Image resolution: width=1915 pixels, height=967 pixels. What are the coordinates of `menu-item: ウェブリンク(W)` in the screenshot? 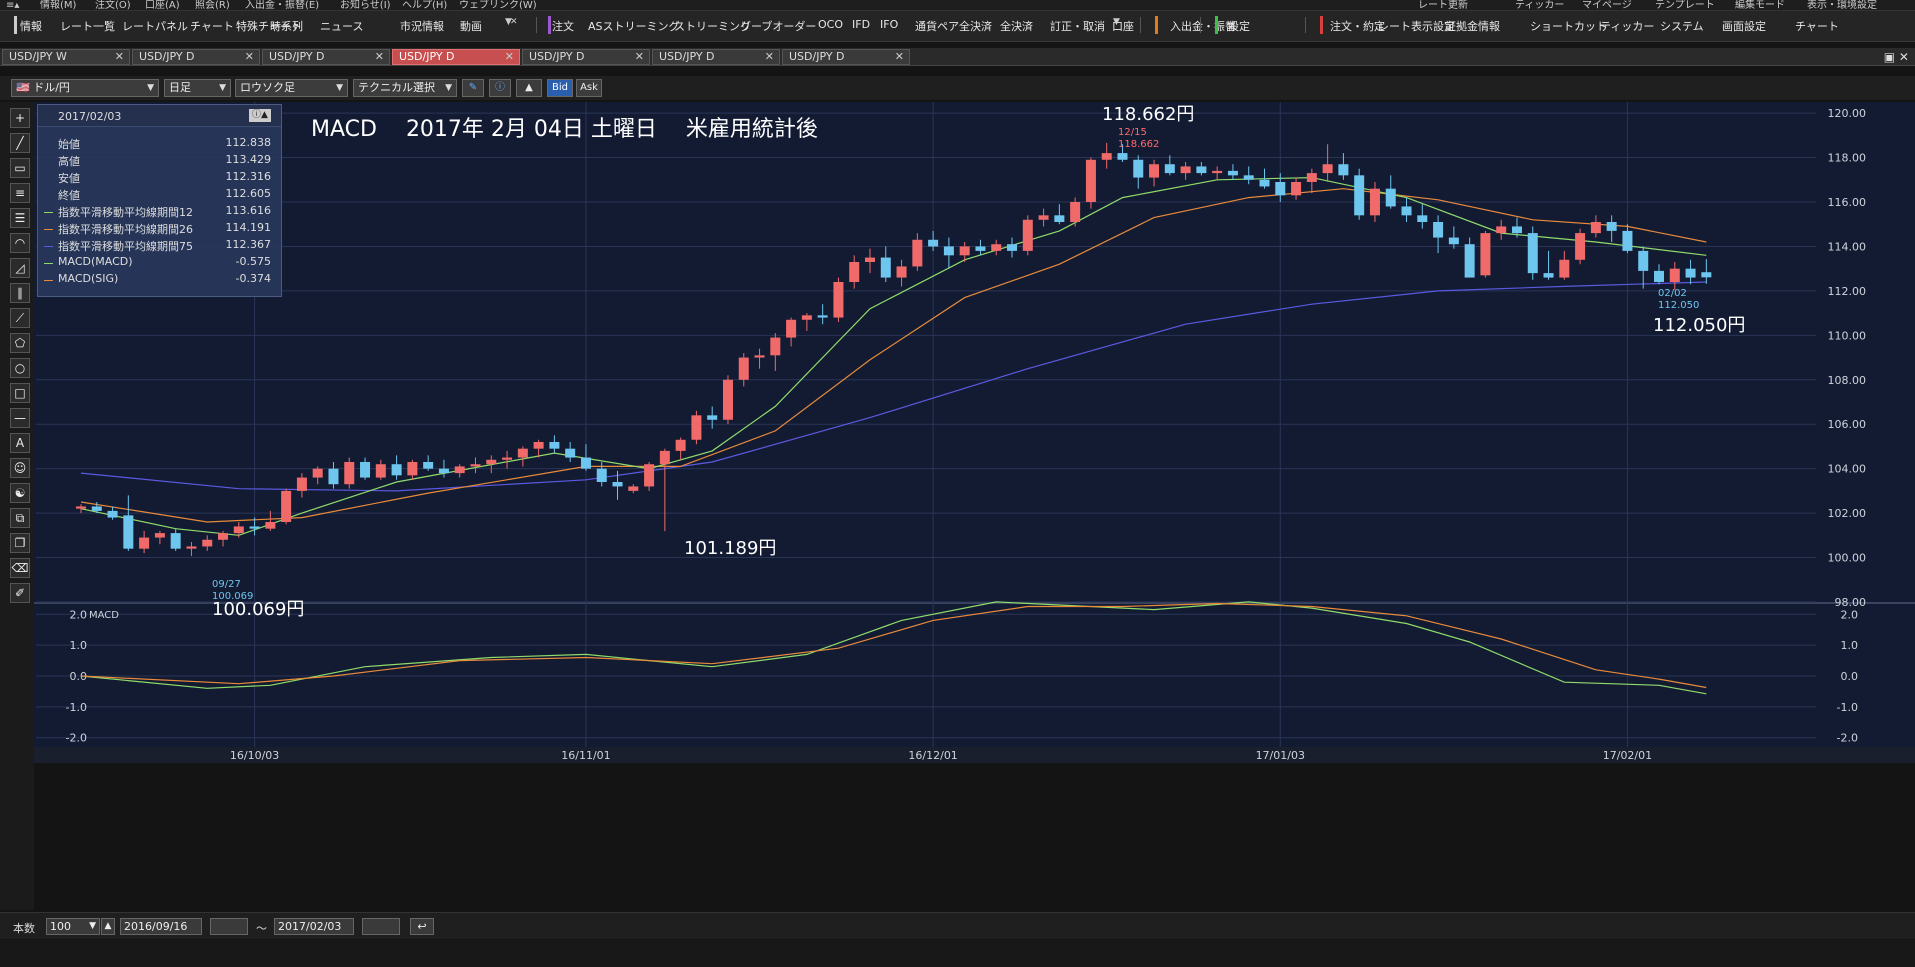 It's located at (498, 5).